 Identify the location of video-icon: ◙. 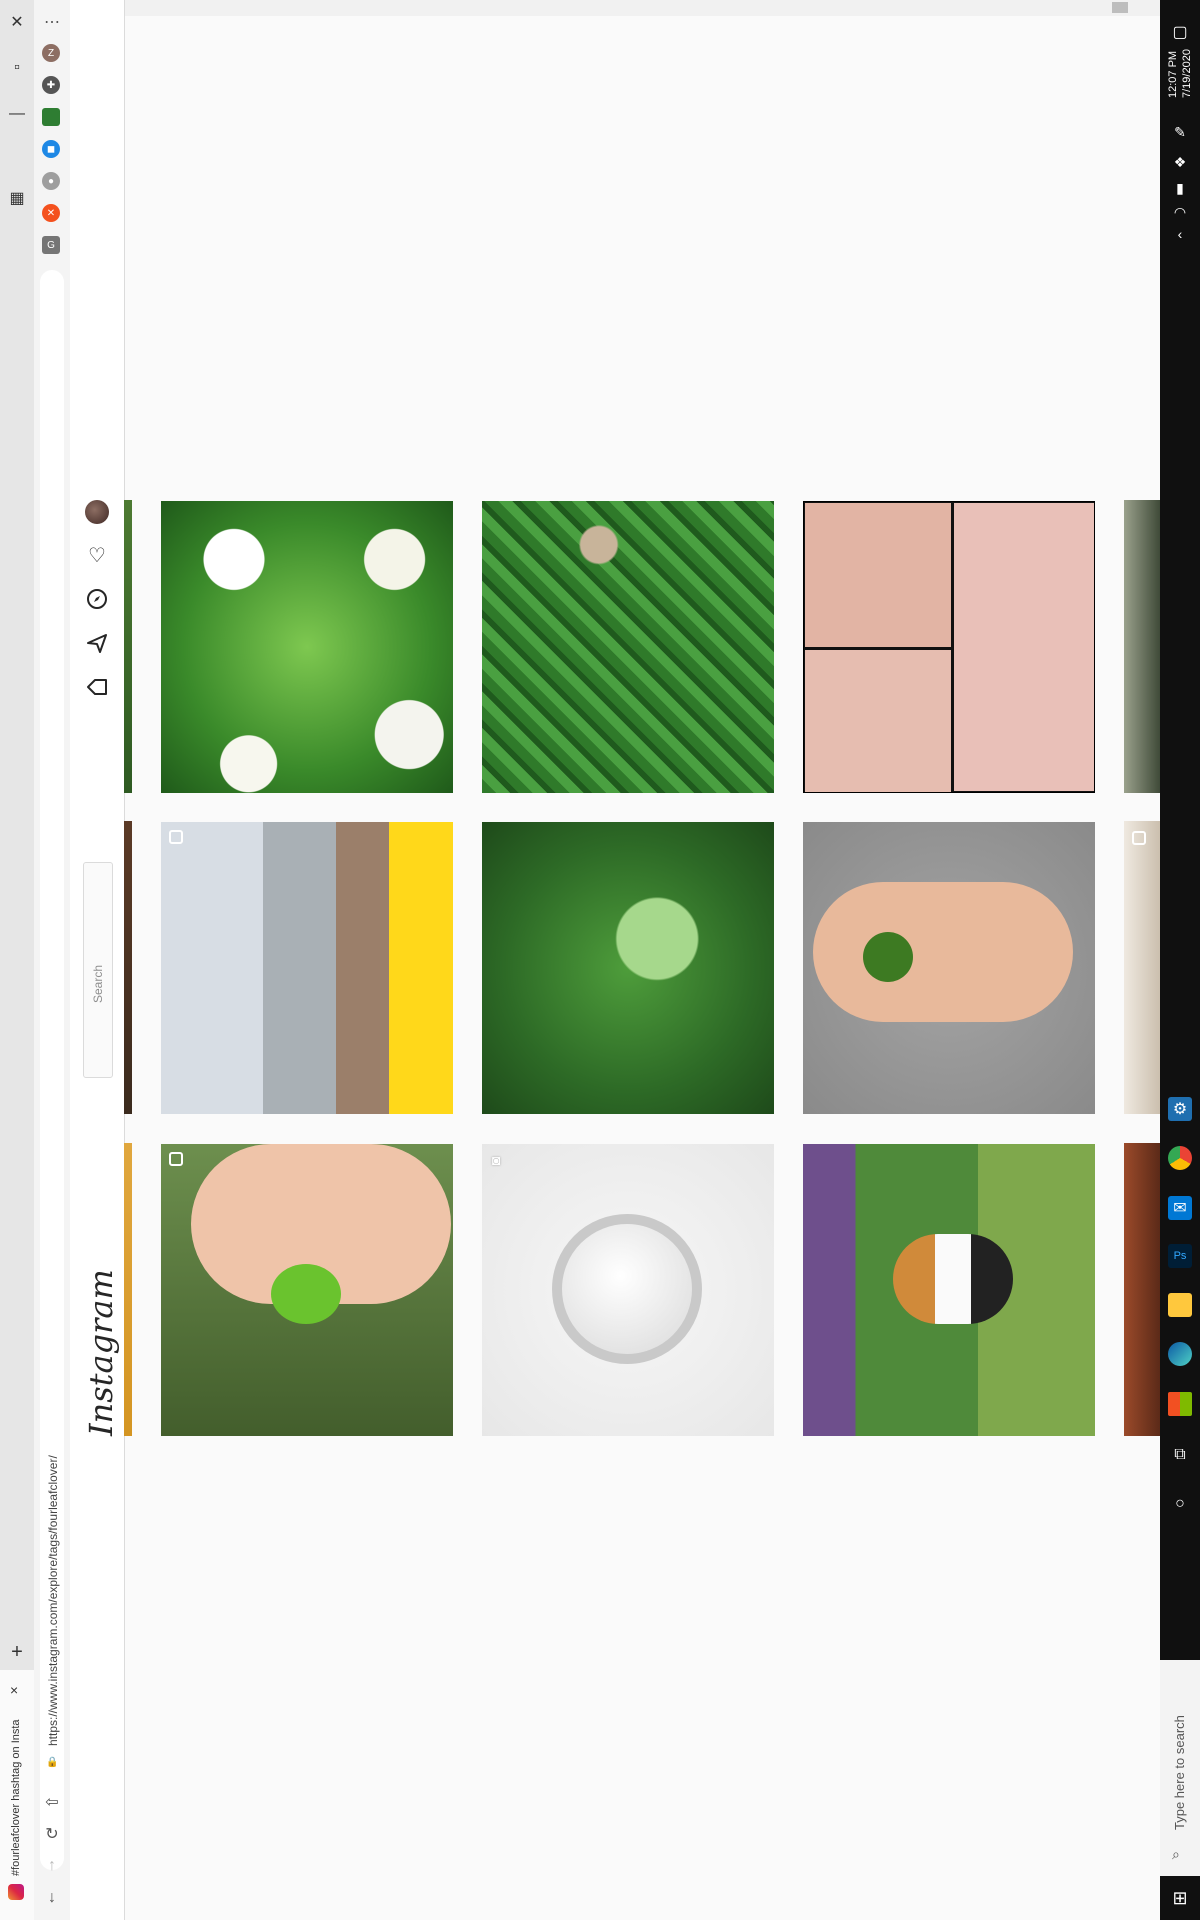
(496, 1160).